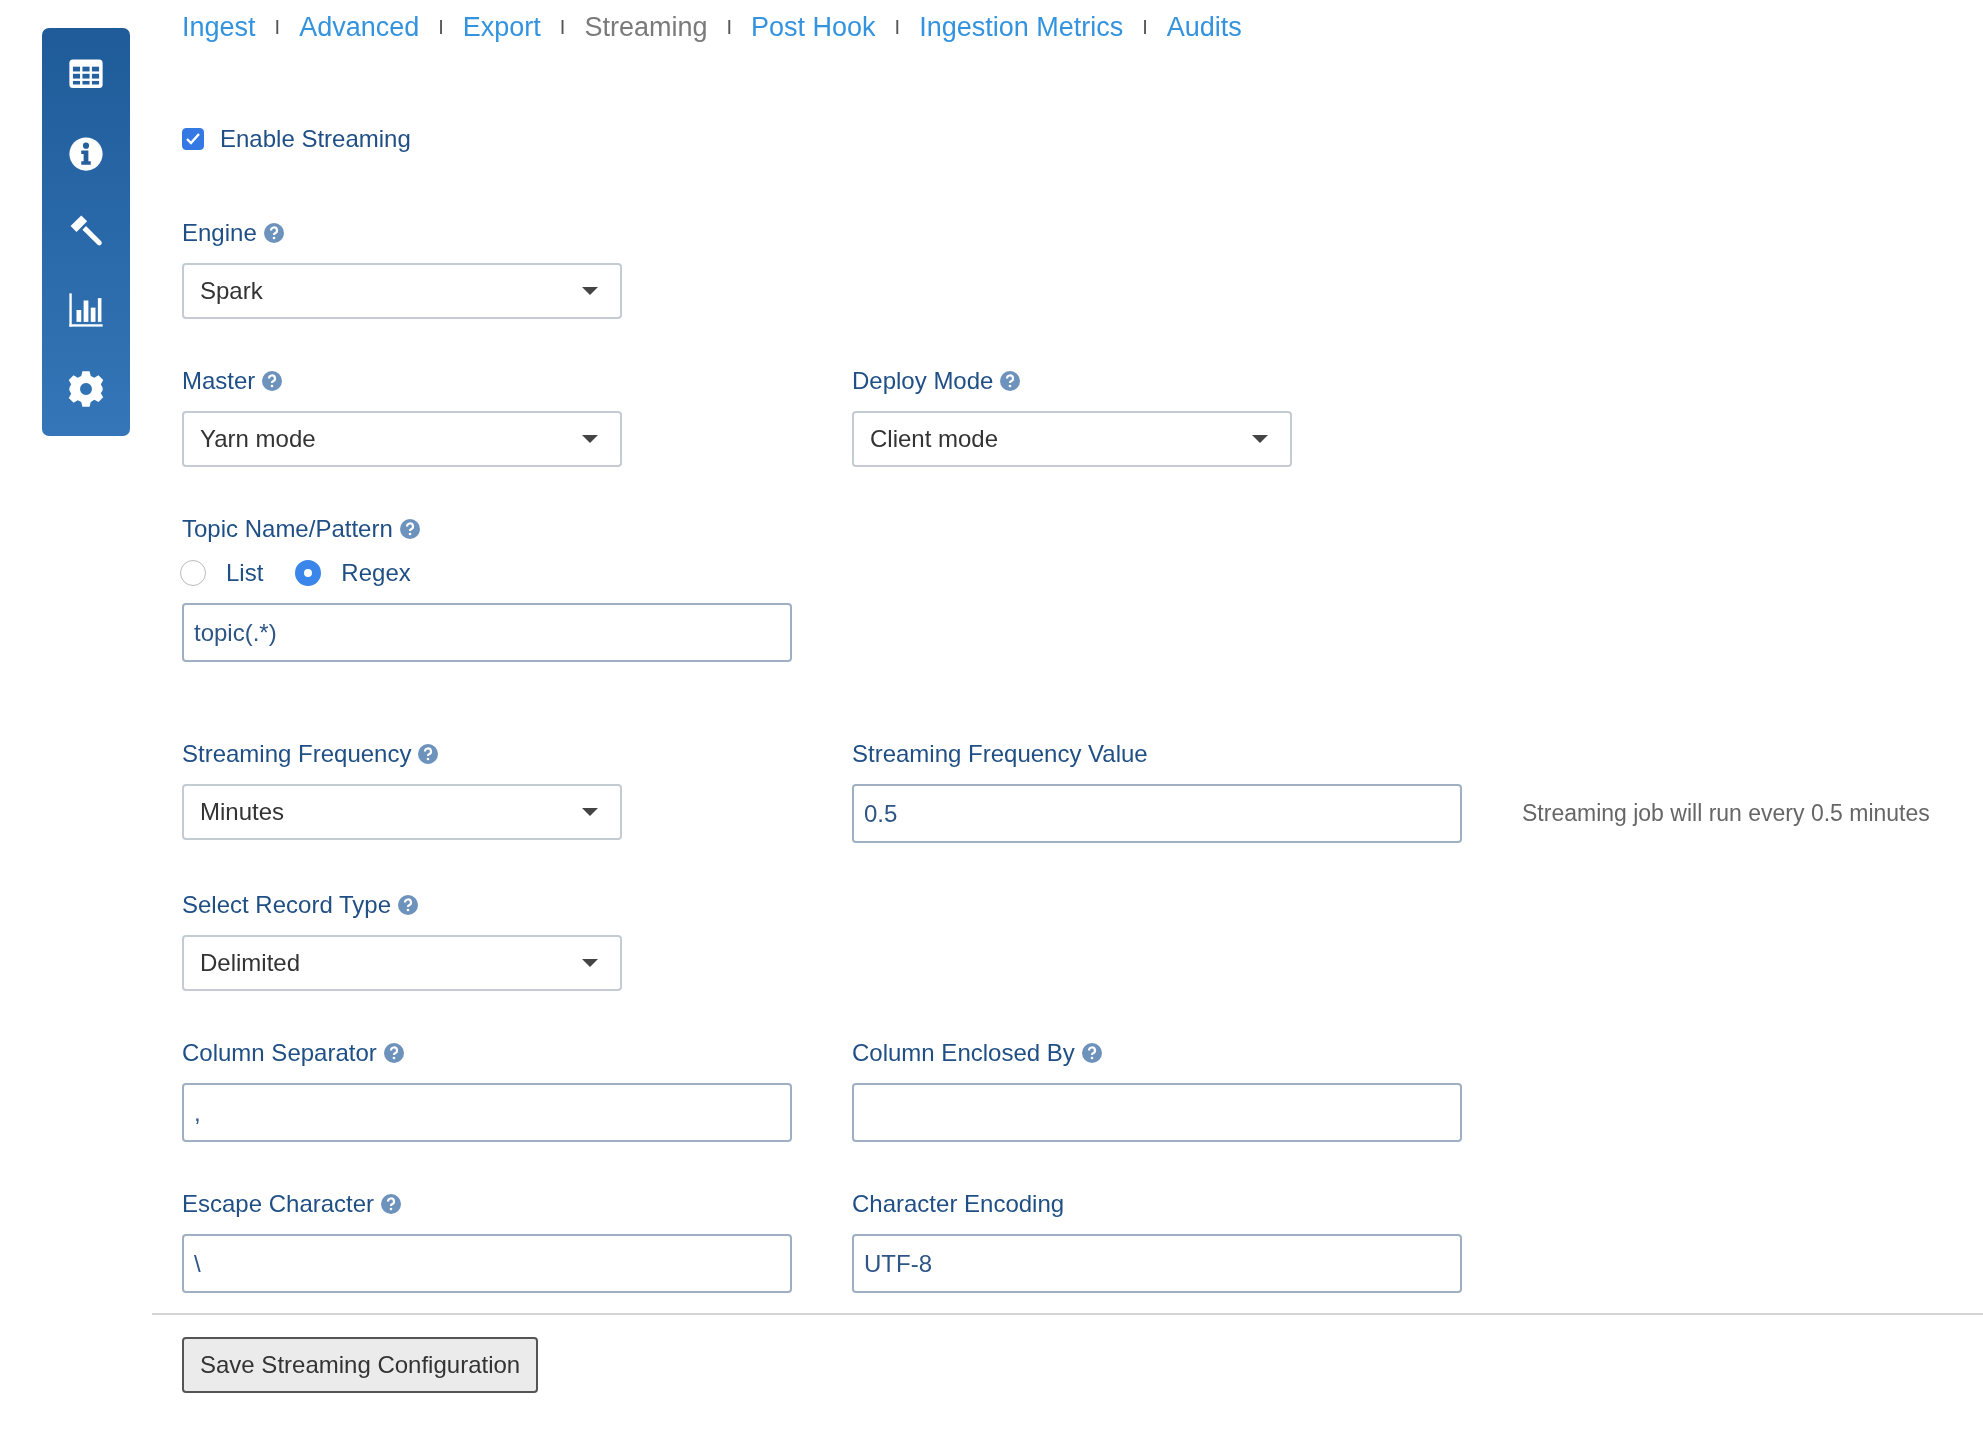 Image resolution: width=1983 pixels, height=1440 pixels. Describe the element at coordinates (360, 1365) in the screenshot. I see `save-button: Save Streaming Configuration` at that location.